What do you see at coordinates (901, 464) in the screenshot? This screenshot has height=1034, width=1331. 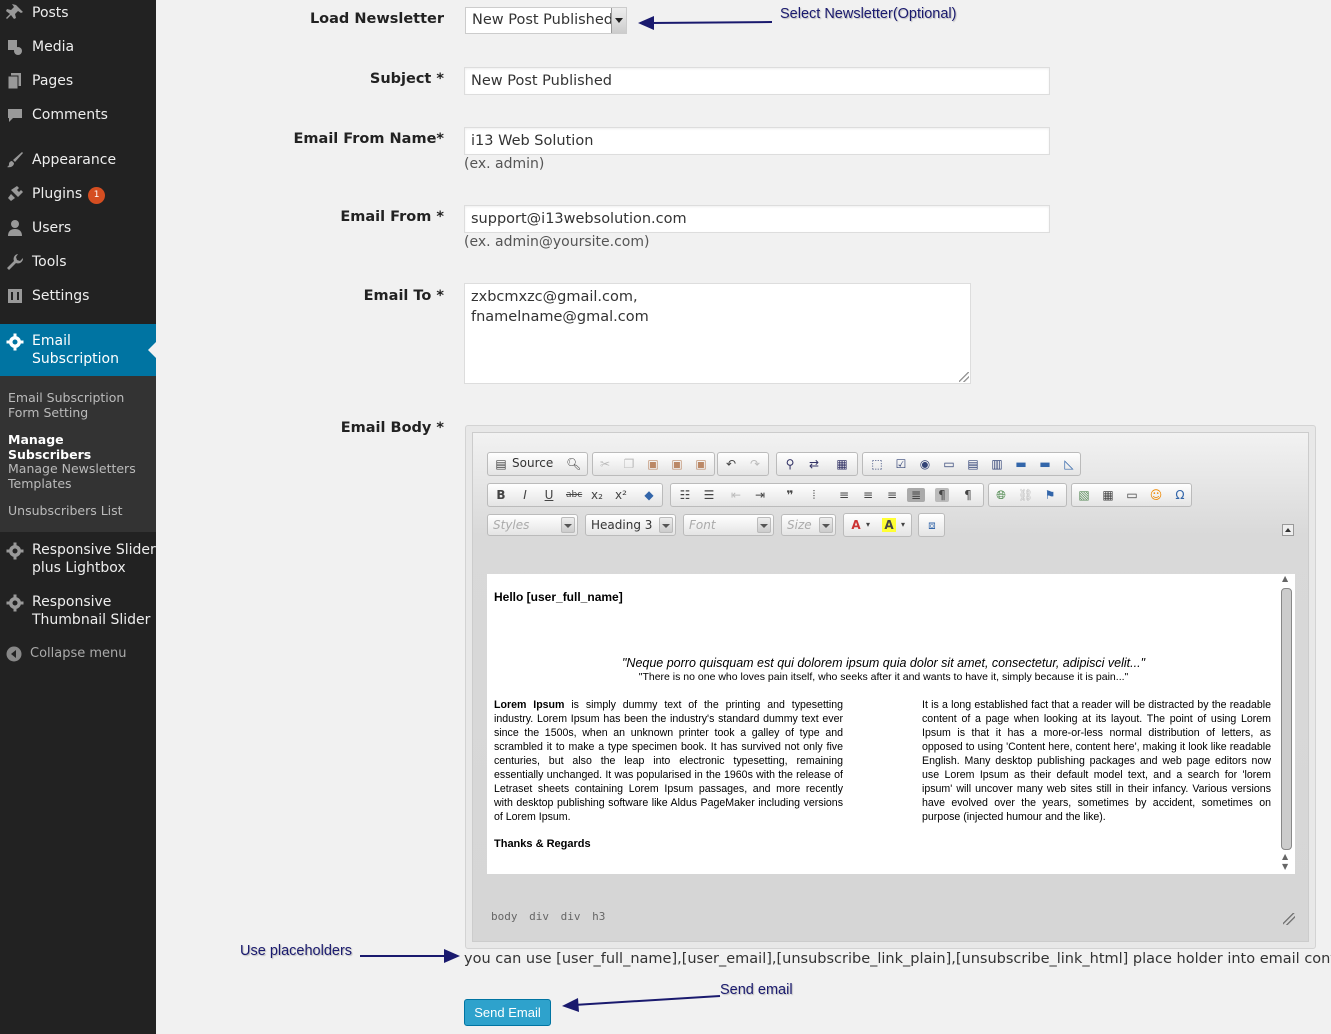 I see `checkbox-icon: ☑` at bounding box center [901, 464].